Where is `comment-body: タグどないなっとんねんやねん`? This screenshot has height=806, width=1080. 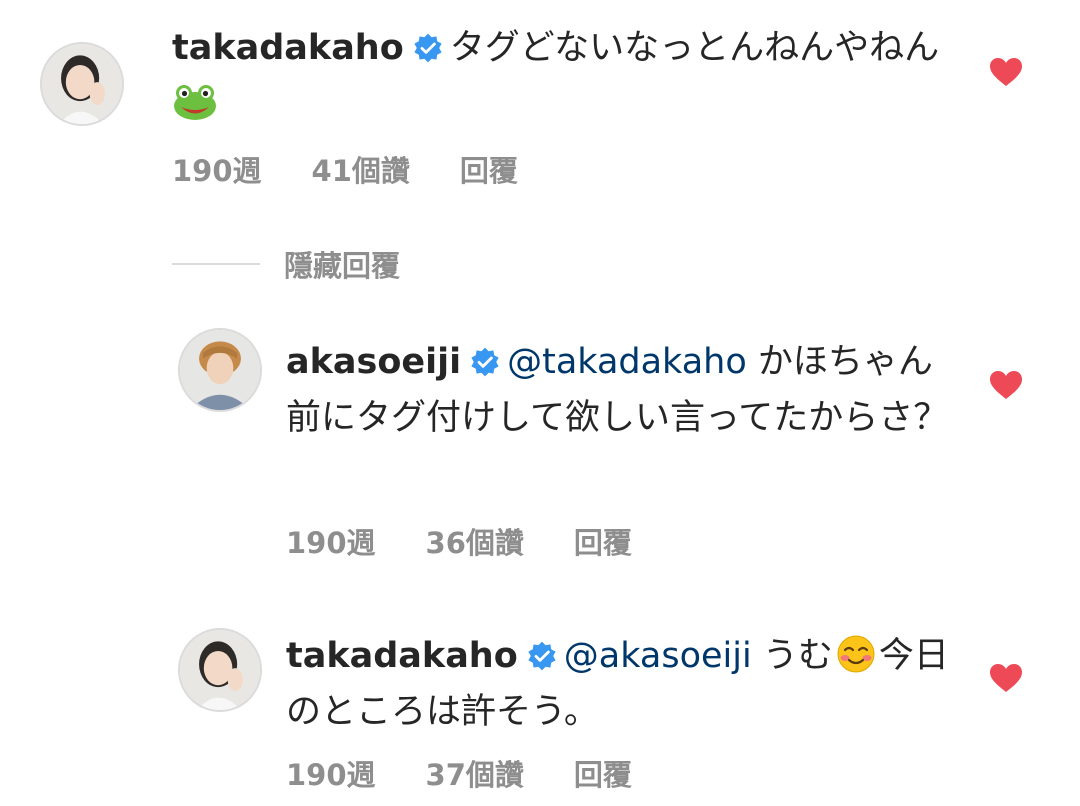
comment-body: タグどないなっとんねんやねん is located at coordinates (694, 48).